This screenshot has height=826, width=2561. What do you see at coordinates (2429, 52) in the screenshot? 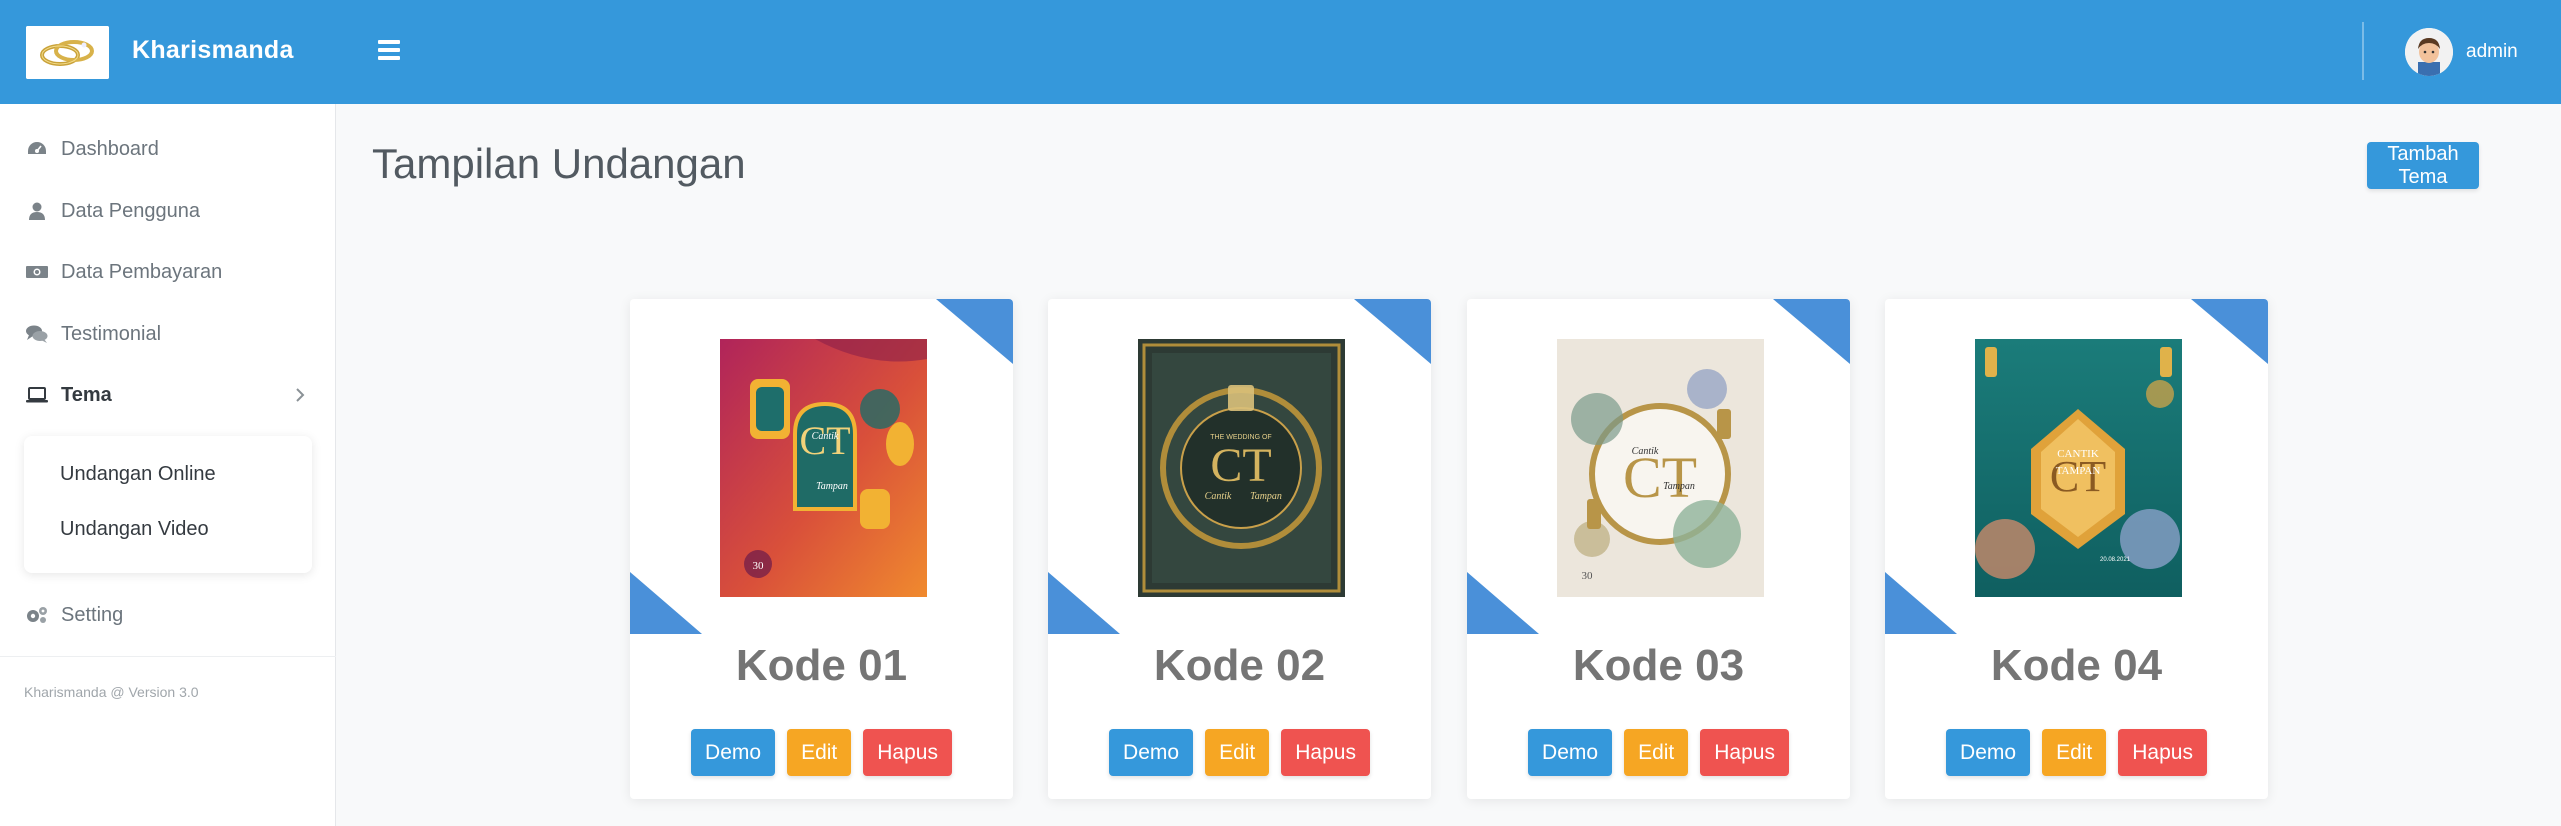
I see `avatar` at bounding box center [2429, 52].